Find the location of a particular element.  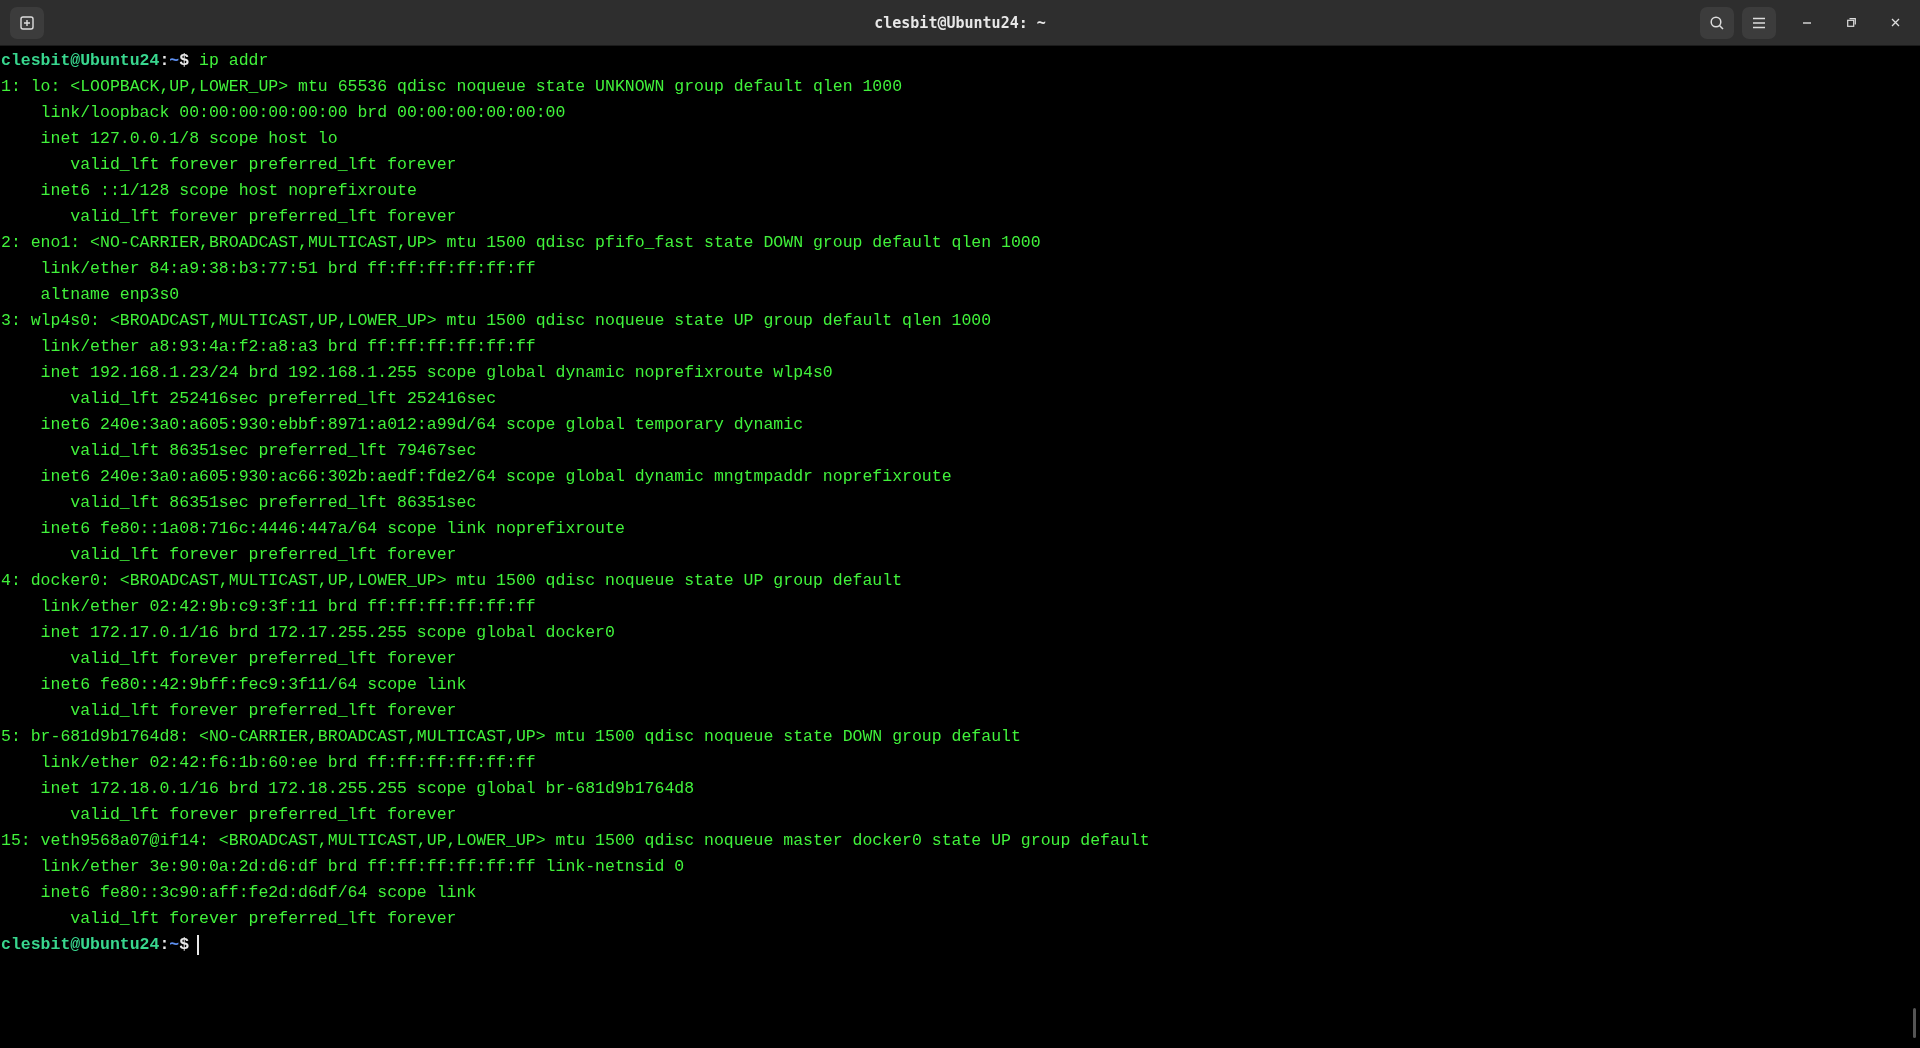

output-line: 3: wlp4s0: <BROADCAST,MULTICAST,UP,LOWER_UP> mtu 1500 qdisc noqueue state UP group default qlen 1000 is located at coordinates (496, 321).